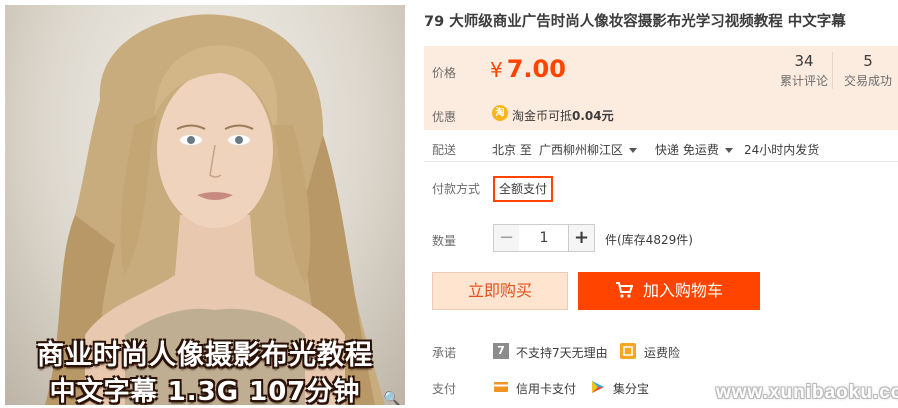 The width and height of the screenshot is (898, 408). Describe the element at coordinates (444, 241) in the screenshot. I see `quantity-label: 数量` at that location.